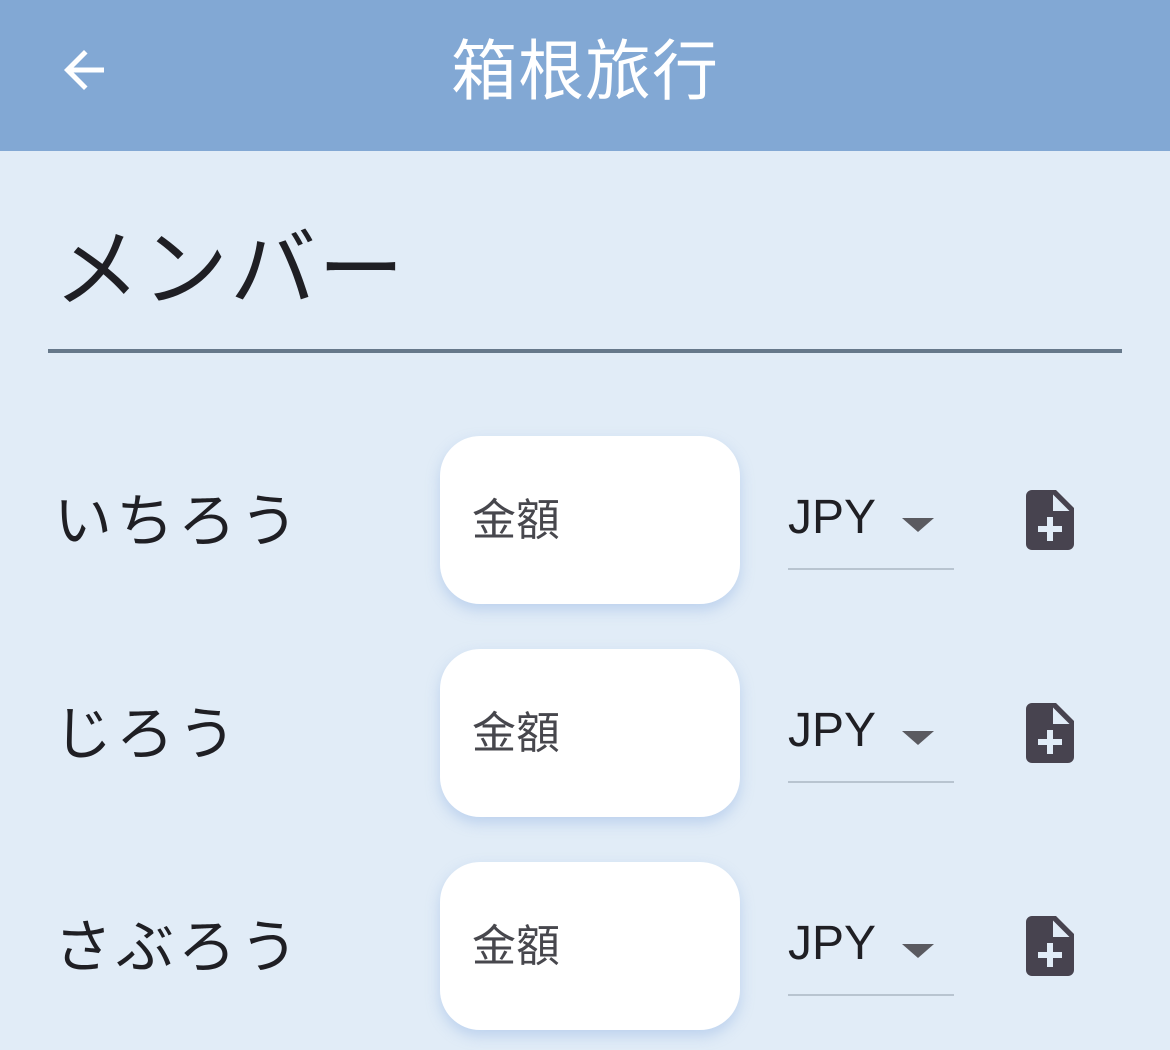  Describe the element at coordinates (178, 521) in the screenshot. I see `member-name: いちろう` at that location.